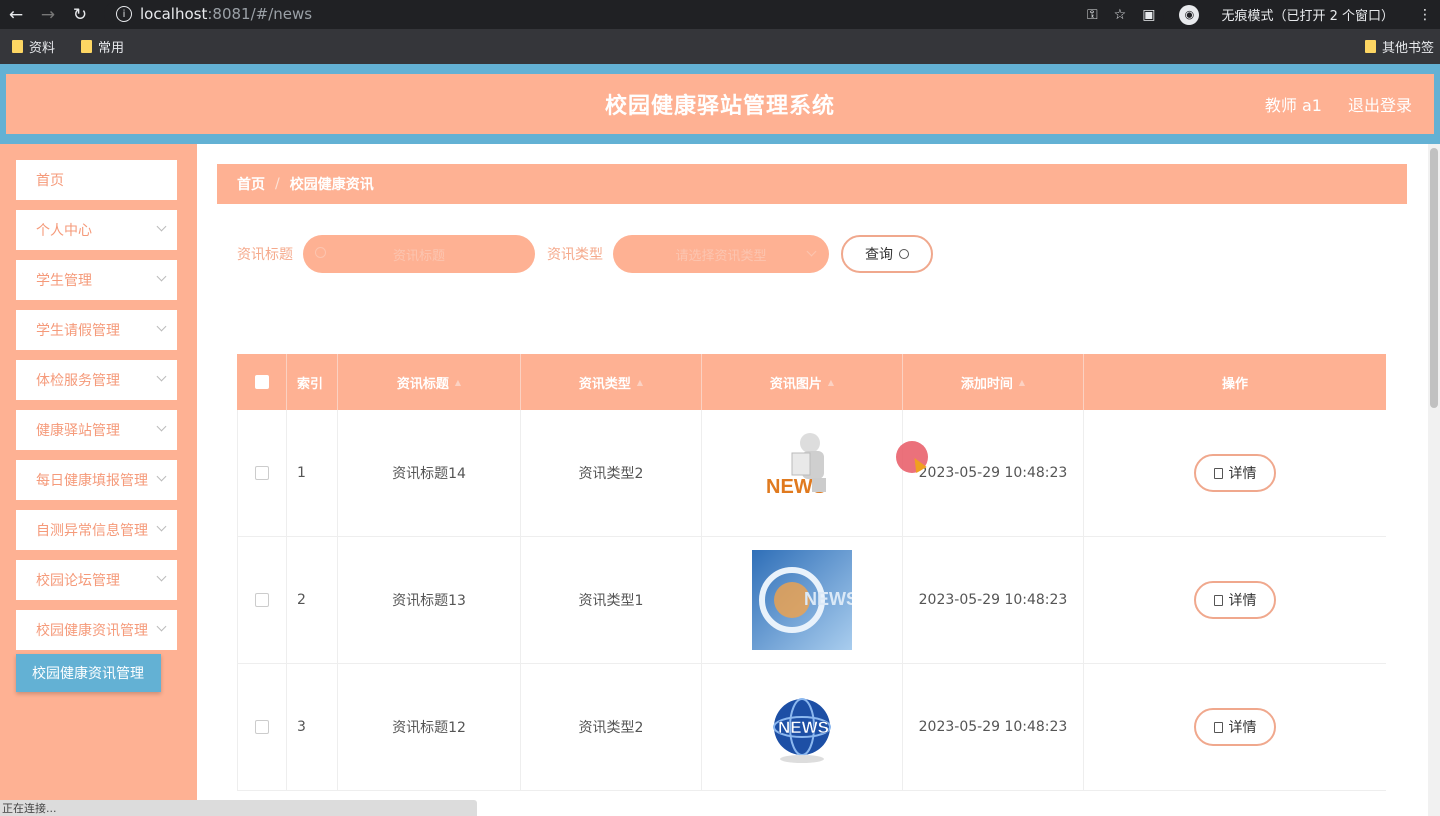  I want to click on sidebar-item-label: 校园论坛管理, so click(78, 581).